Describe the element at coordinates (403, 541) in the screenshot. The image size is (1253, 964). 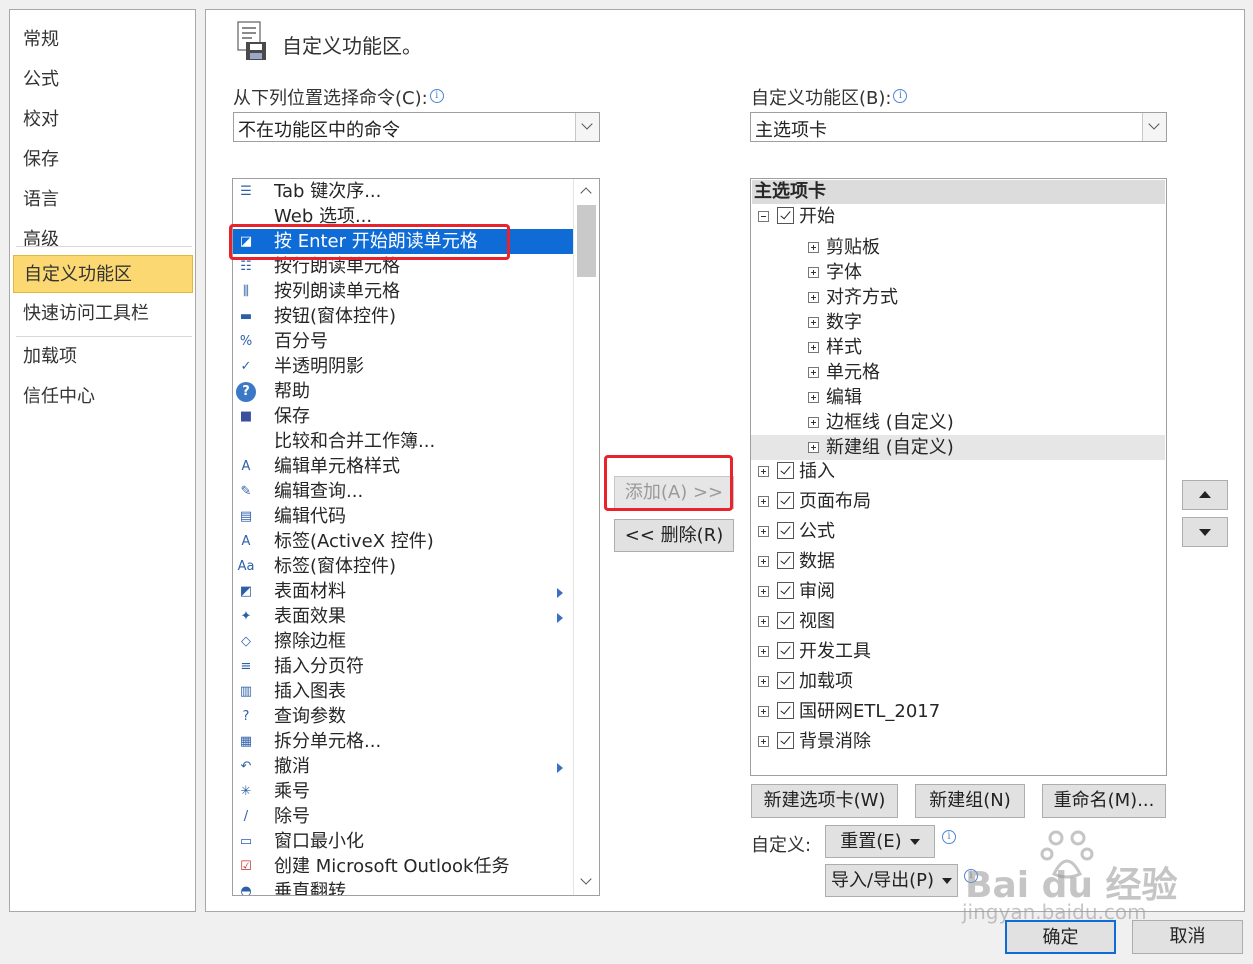
I see `command-item: A 标签(ActiveX 控件)` at that location.